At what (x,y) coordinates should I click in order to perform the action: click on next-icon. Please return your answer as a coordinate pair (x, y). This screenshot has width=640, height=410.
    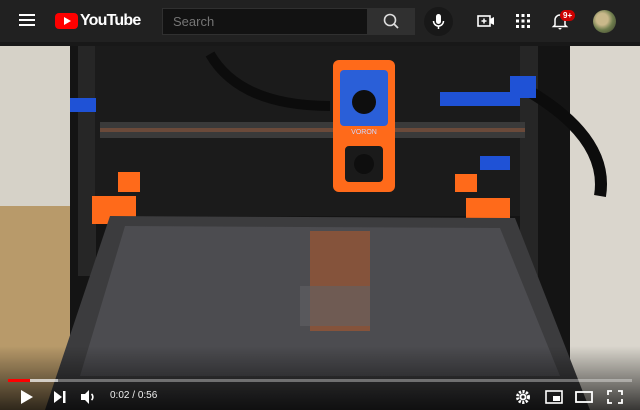
    Looking at the image, I should click on (60, 397).